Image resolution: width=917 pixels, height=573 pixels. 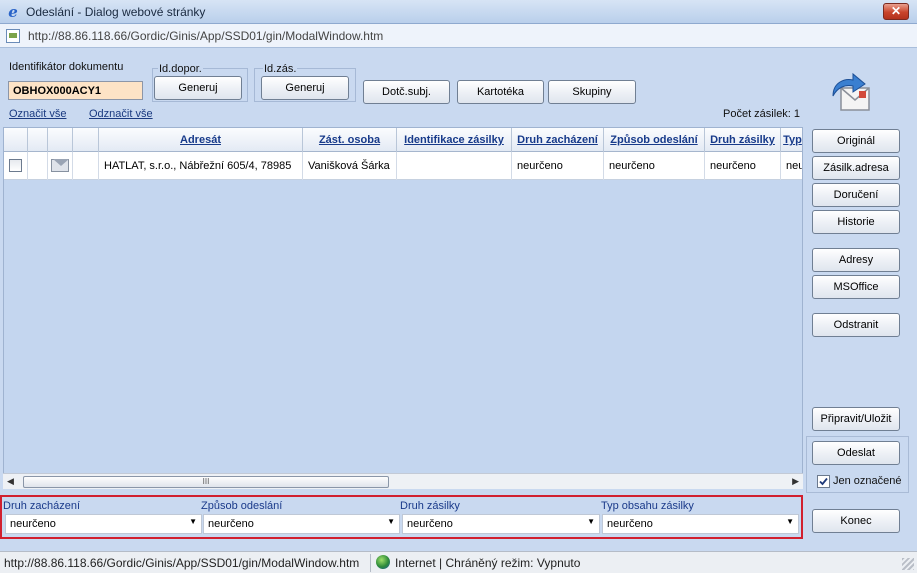 I want to click on pripravit-ulozit-button: Připravit/Uložit, so click(x=856, y=419).